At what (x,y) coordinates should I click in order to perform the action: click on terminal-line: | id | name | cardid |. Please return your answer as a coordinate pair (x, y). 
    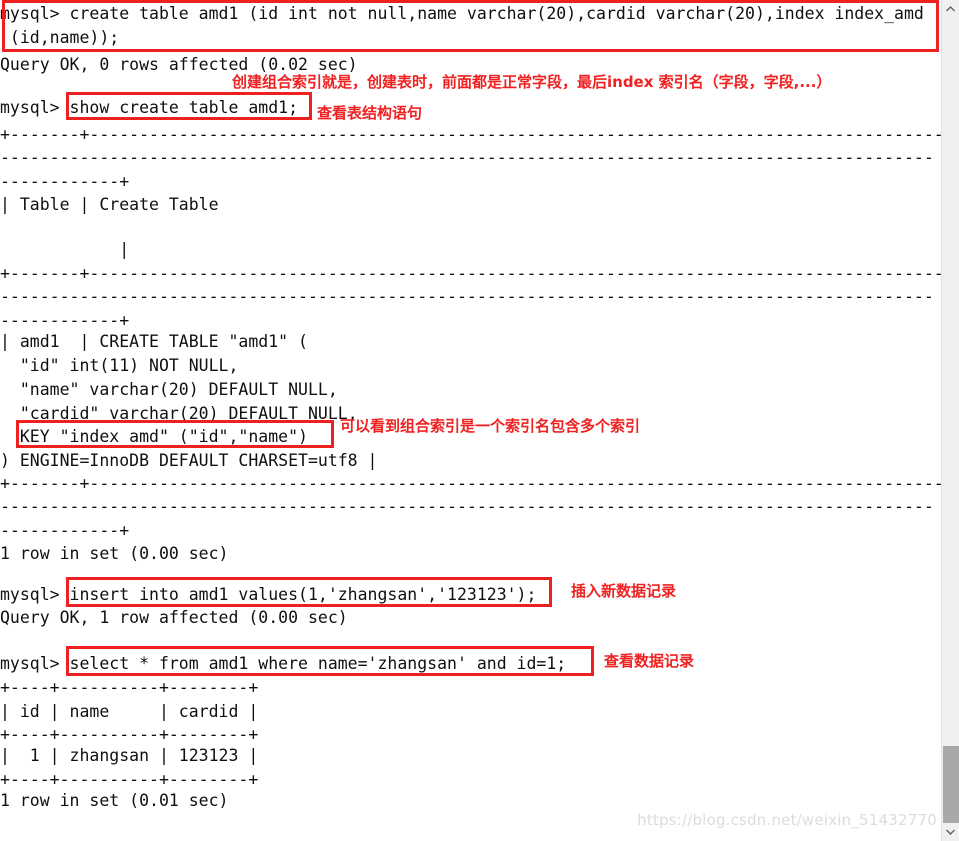
    Looking at the image, I should click on (129, 711).